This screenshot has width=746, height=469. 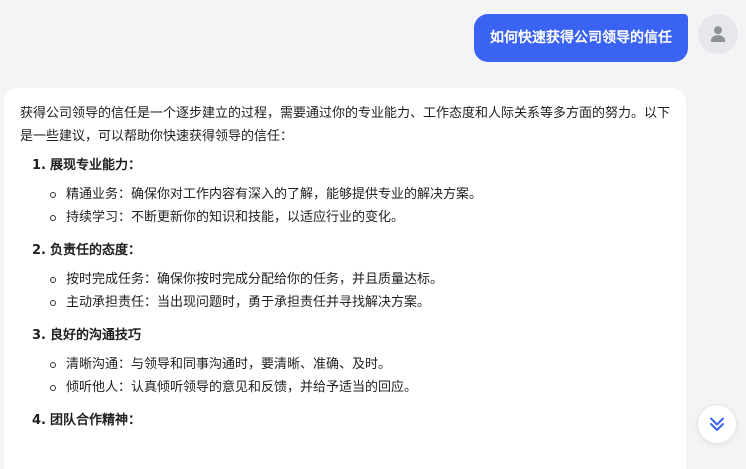 I want to click on section-title: 3. 良好的沟通技巧, so click(x=351, y=335).